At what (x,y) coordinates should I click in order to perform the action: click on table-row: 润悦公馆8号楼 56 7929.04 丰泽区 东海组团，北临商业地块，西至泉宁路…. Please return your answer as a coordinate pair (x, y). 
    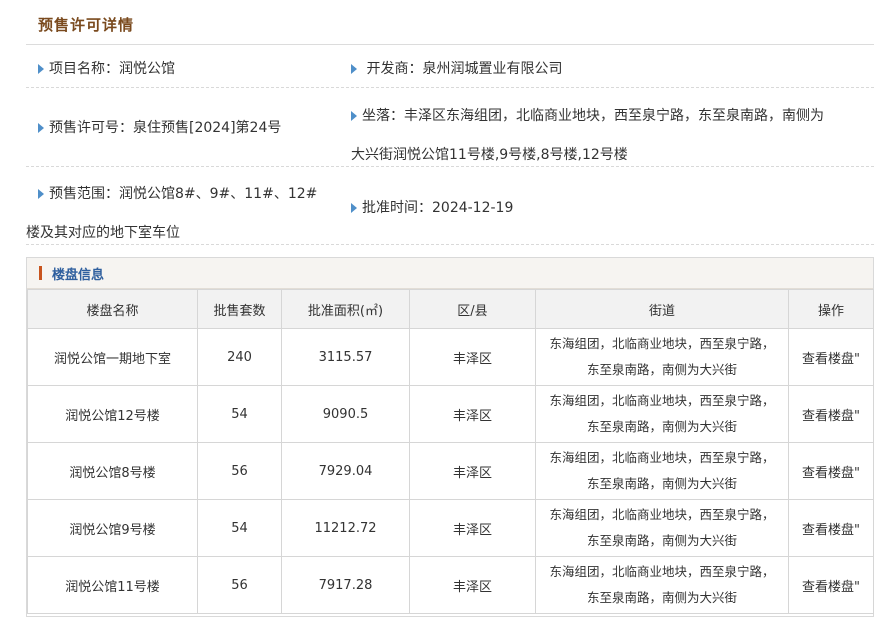
    Looking at the image, I should click on (450, 471).